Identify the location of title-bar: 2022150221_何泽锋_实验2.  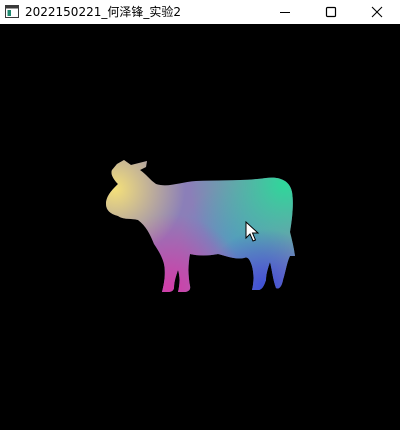
(200, 12).